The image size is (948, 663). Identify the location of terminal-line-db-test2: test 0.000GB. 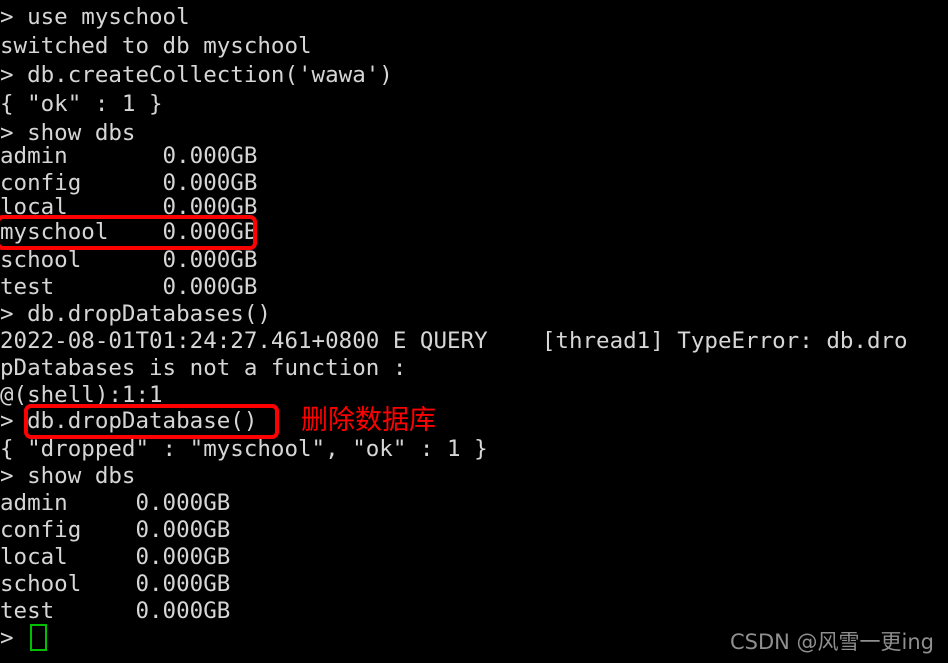
(115, 611).